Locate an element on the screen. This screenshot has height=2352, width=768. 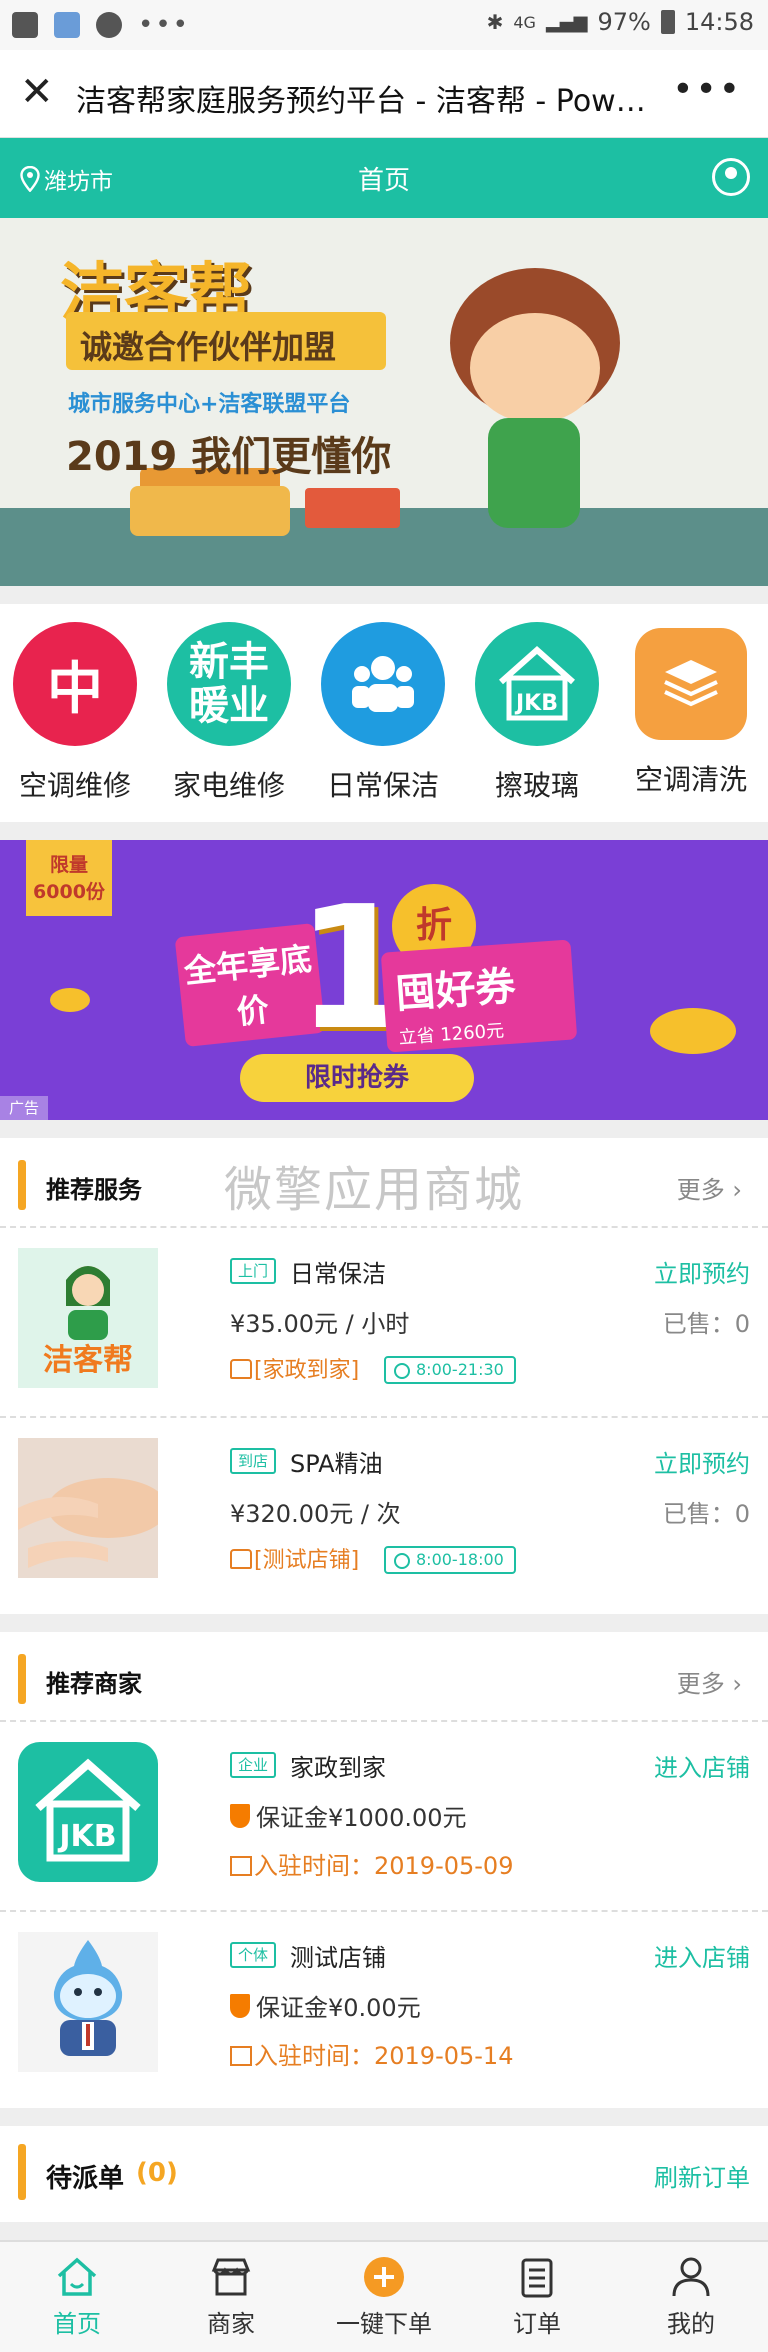
close-icon: ✕ is located at coordinates (40, 92).